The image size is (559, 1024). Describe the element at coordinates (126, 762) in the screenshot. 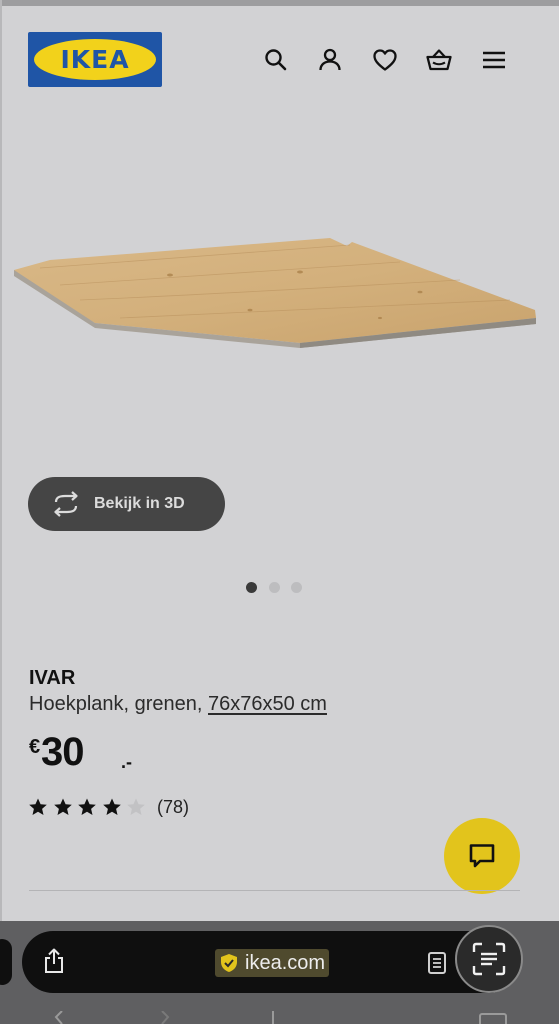

I see `price-decimal: .-` at that location.